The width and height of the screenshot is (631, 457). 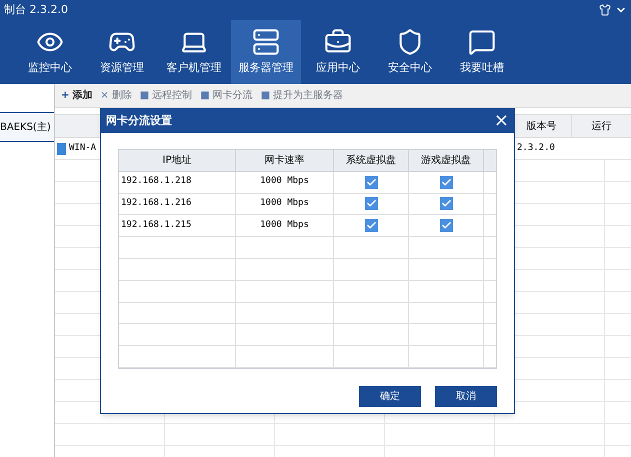 I want to click on dialog-button: 确定, so click(x=390, y=396).